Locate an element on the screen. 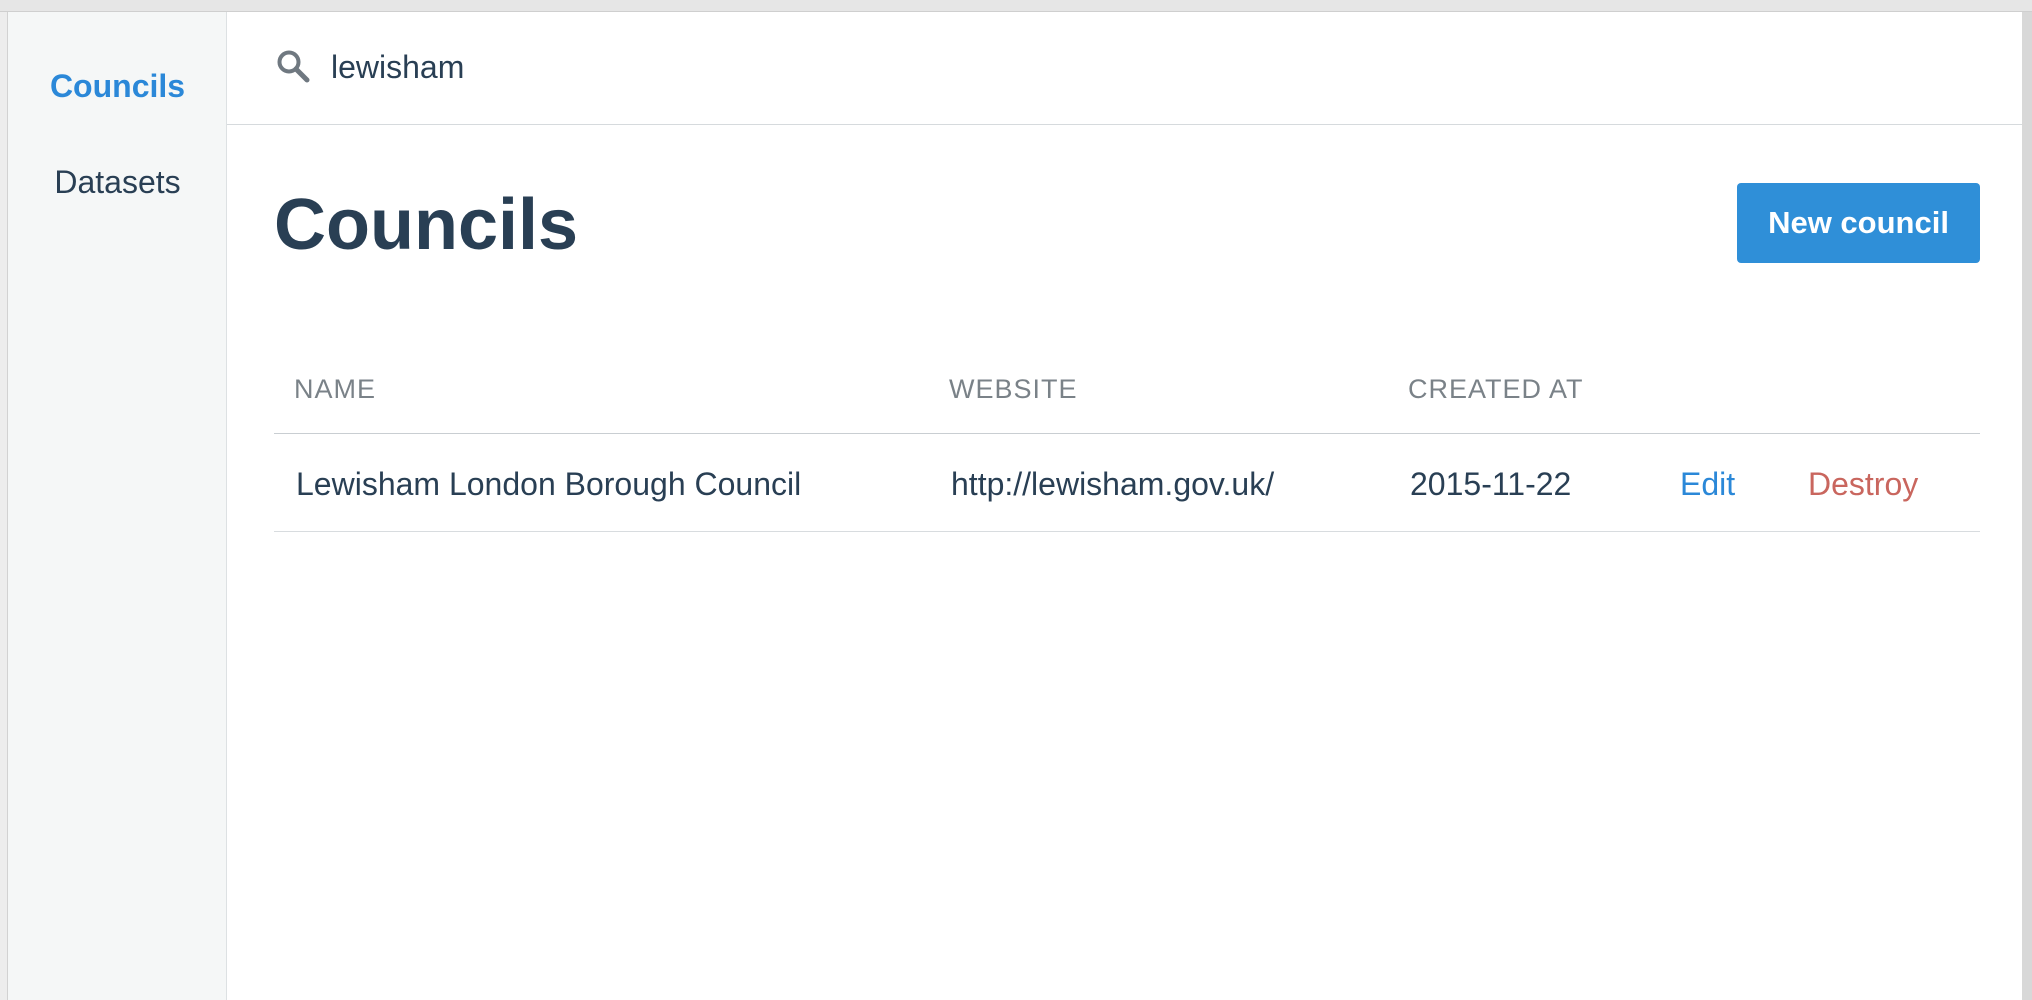 This screenshot has height=1000, width=2032. window-edge is located at coordinates (4, 506).